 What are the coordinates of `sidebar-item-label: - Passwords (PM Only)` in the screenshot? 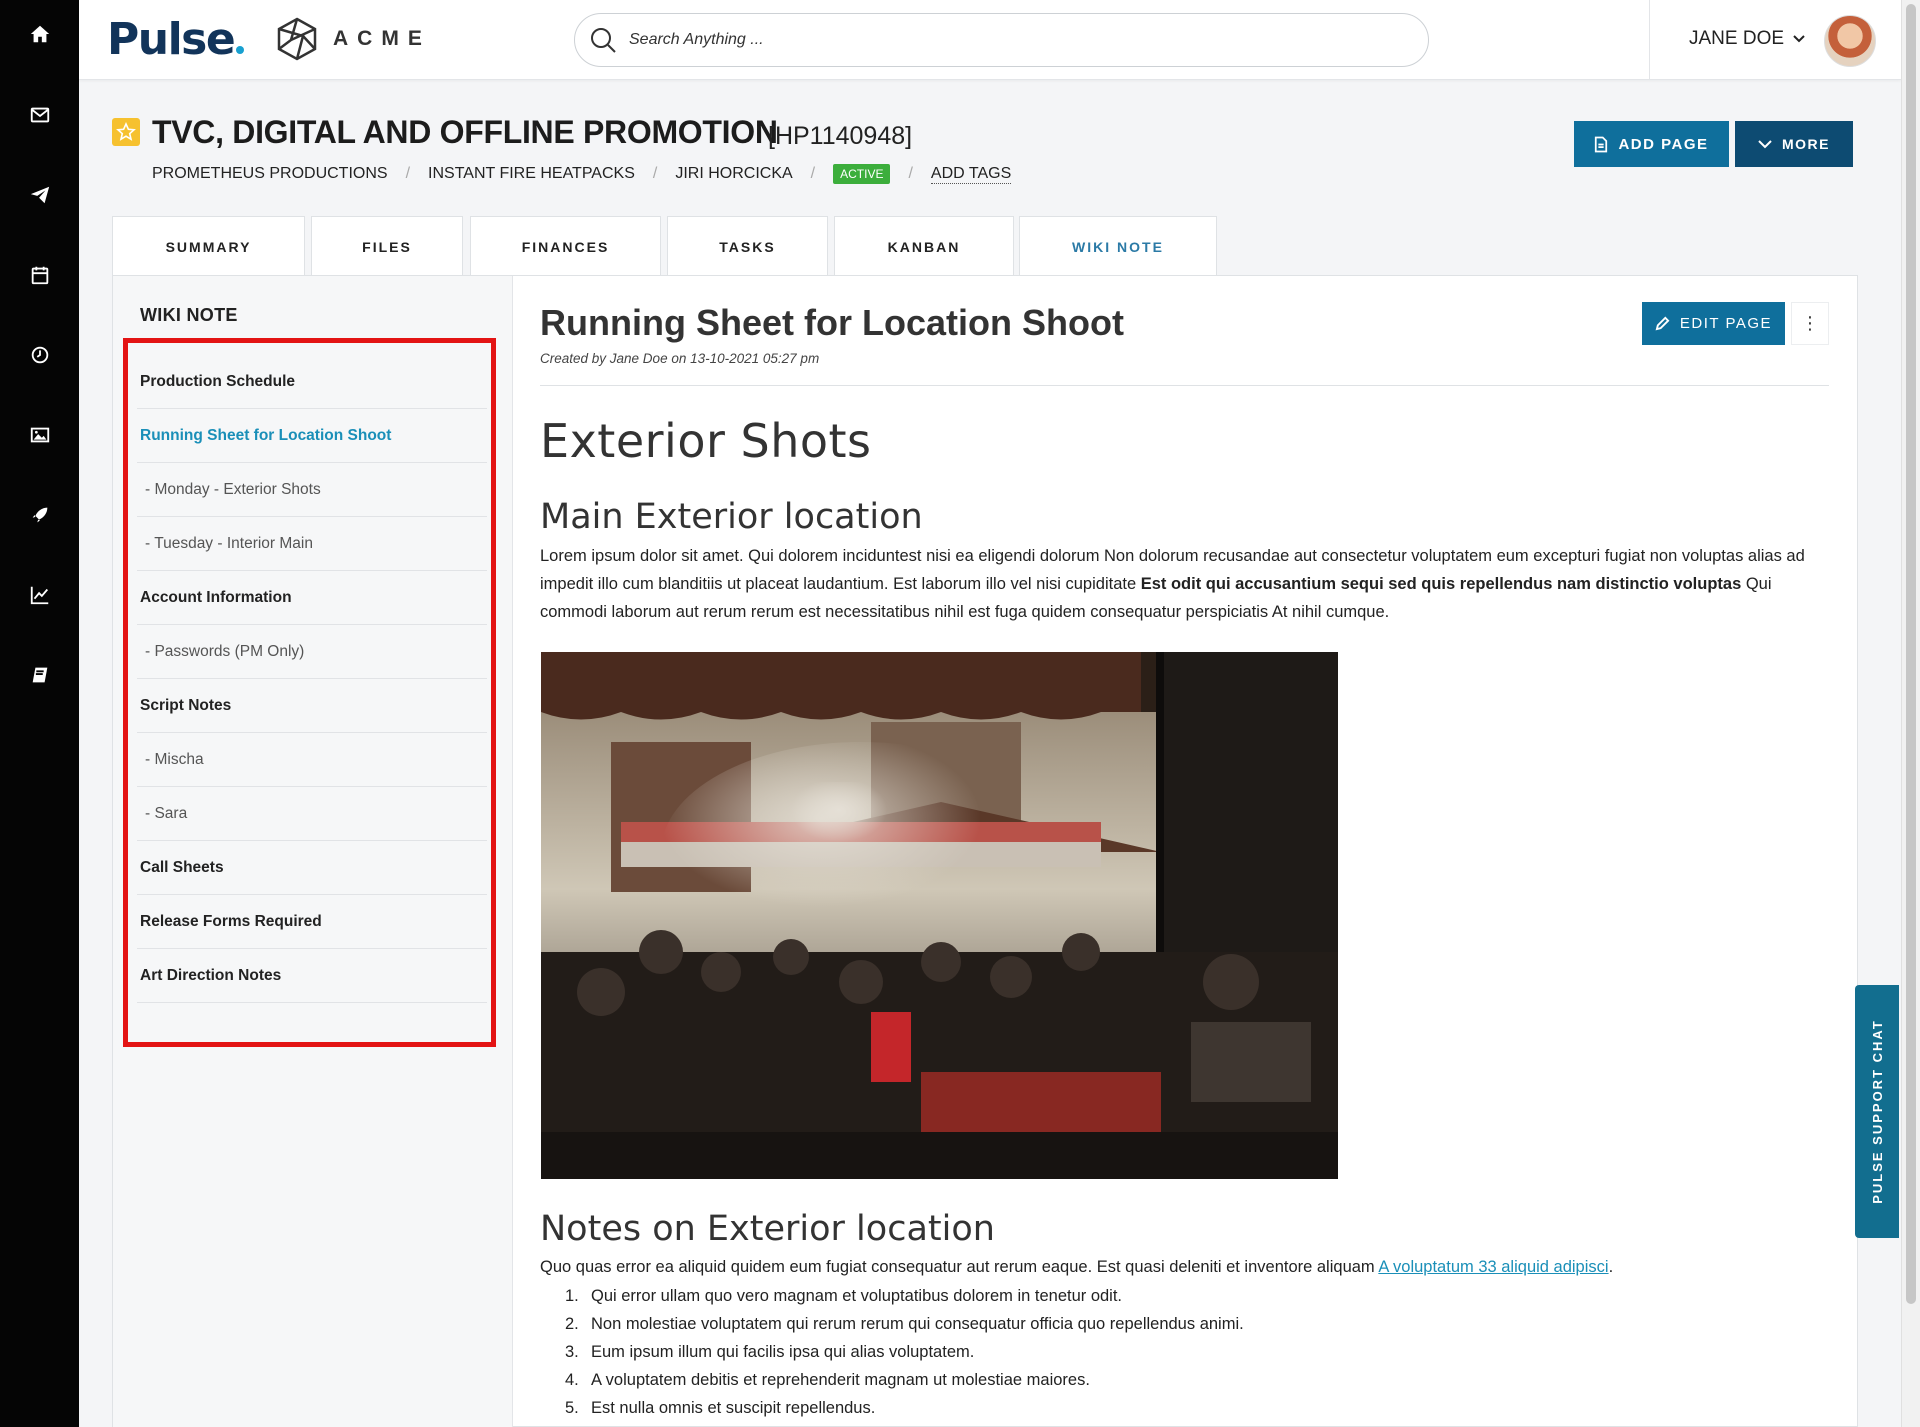 It's located at (225, 651).